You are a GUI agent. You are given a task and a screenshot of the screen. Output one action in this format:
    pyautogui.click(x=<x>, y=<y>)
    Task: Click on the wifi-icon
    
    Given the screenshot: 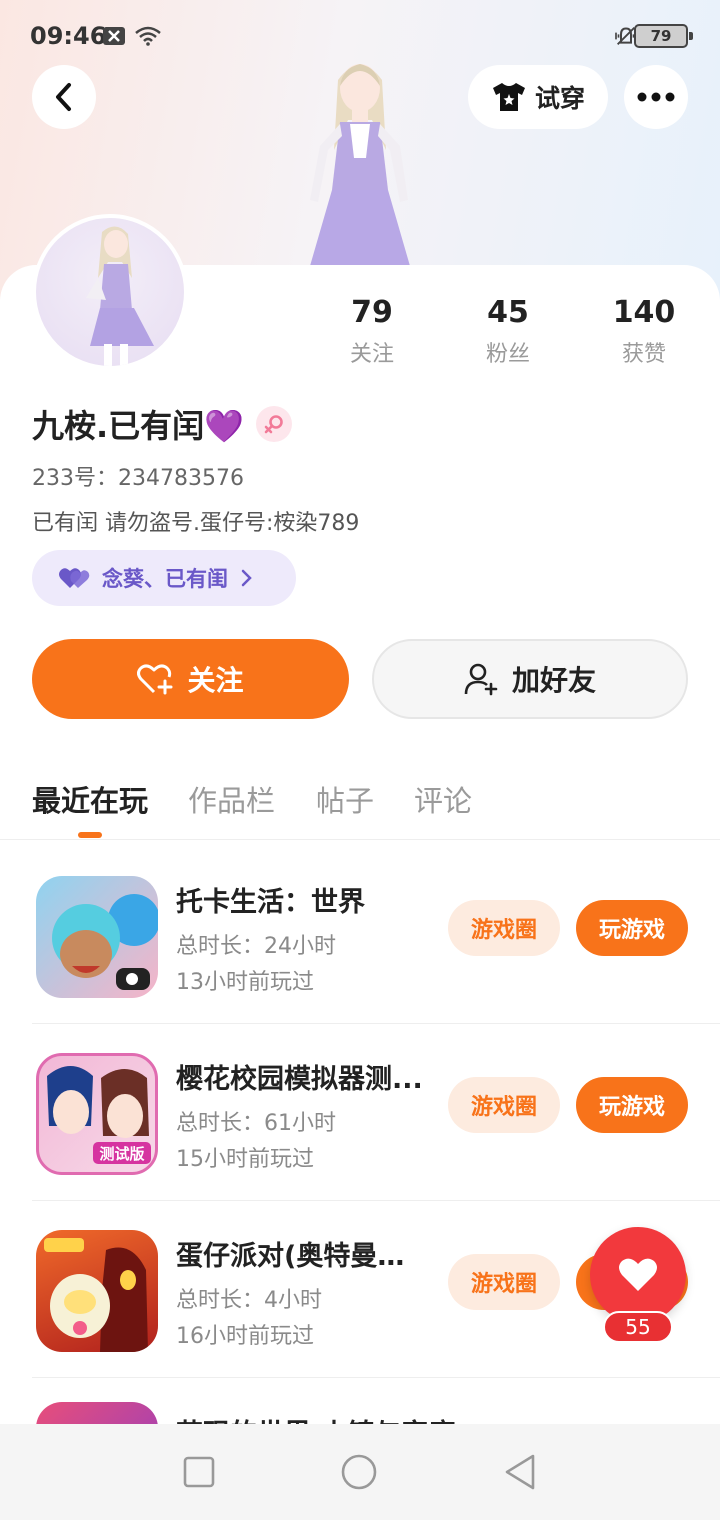 What is the action you would take?
    pyautogui.click(x=148, y=36)
    